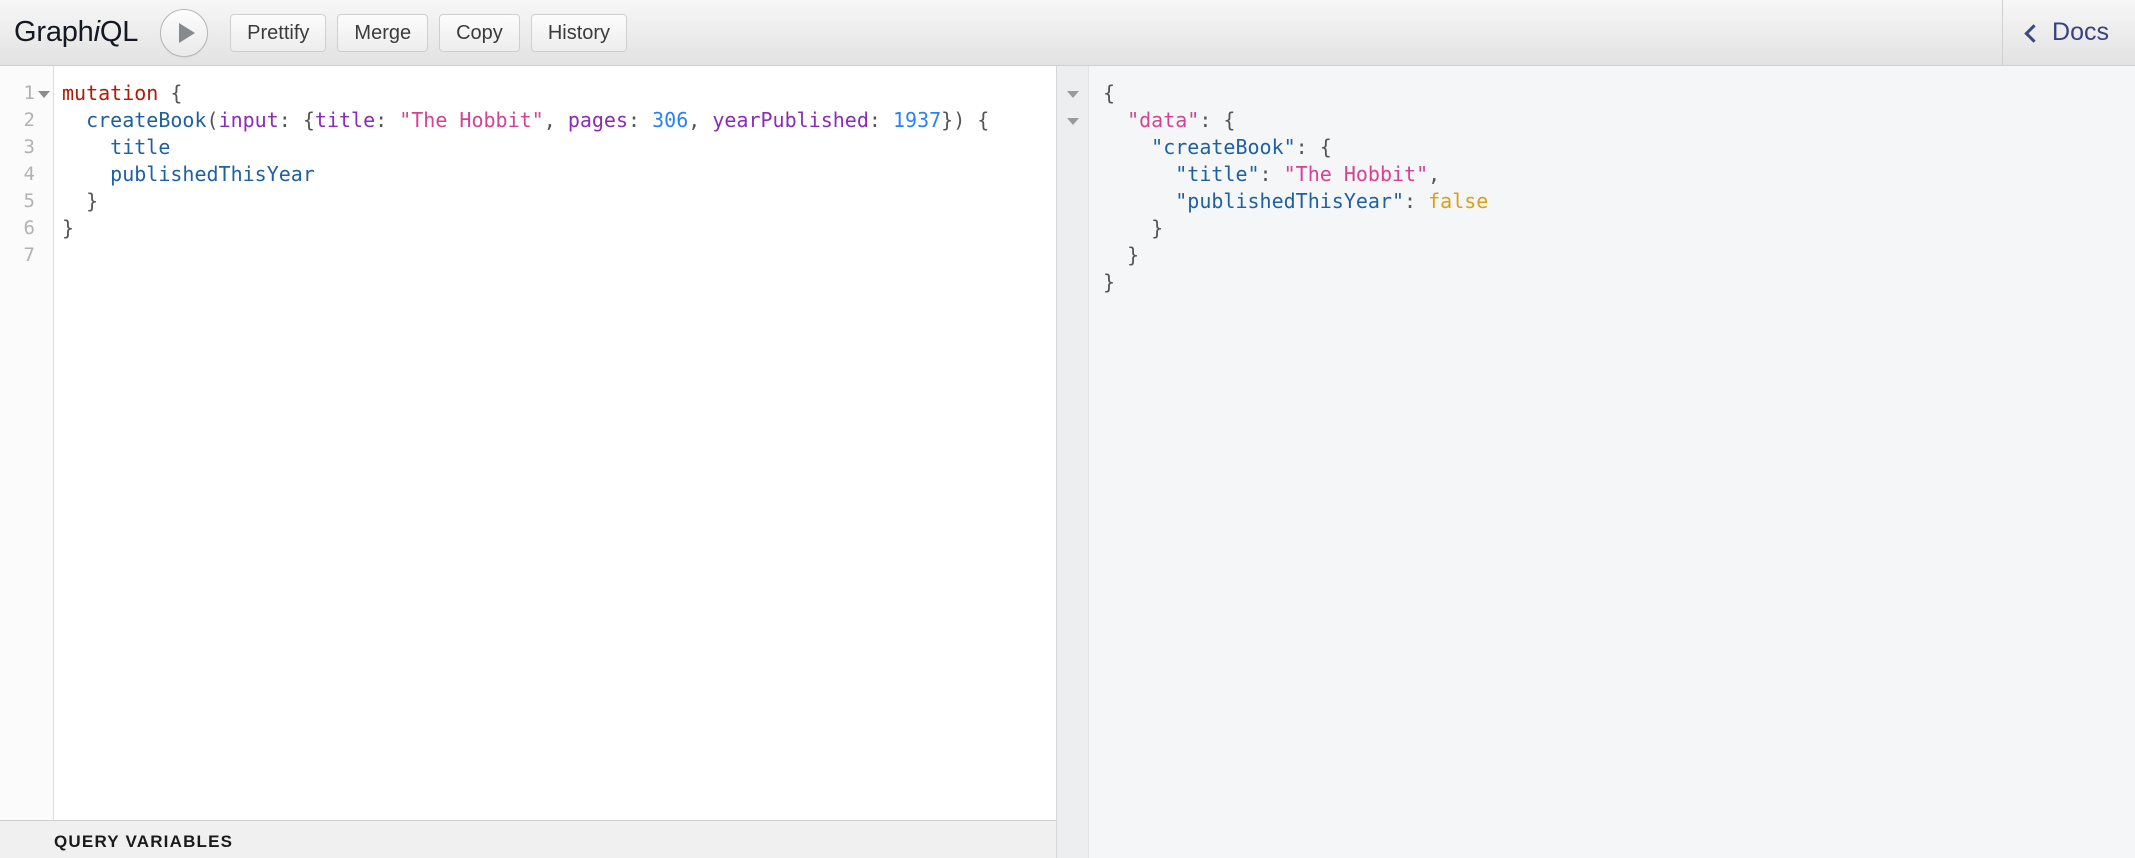  I want to click on app-logo: GraphiQL, so click(76, 32).